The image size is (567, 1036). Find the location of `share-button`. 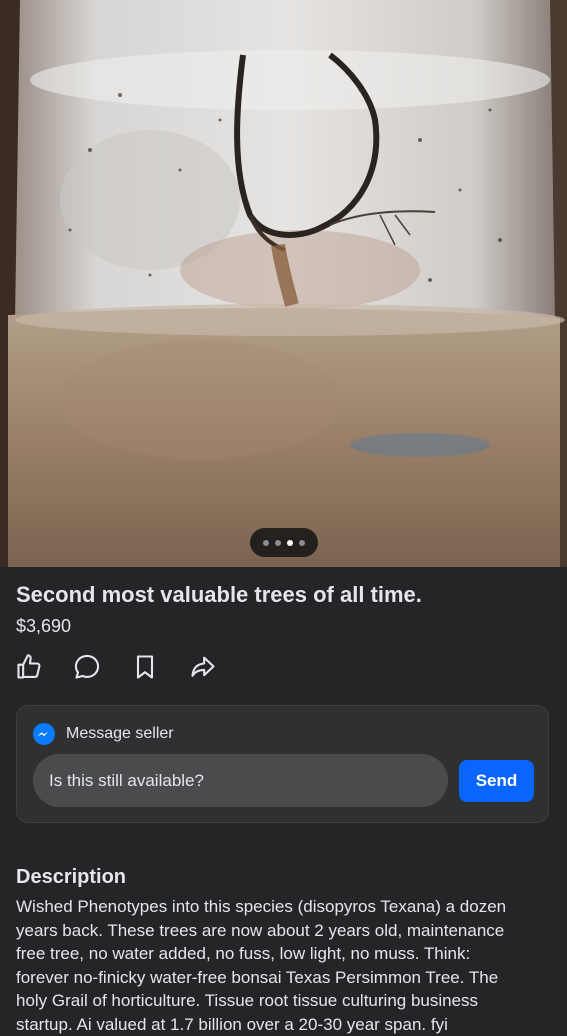

share-button is located at coordinates (203, 667).